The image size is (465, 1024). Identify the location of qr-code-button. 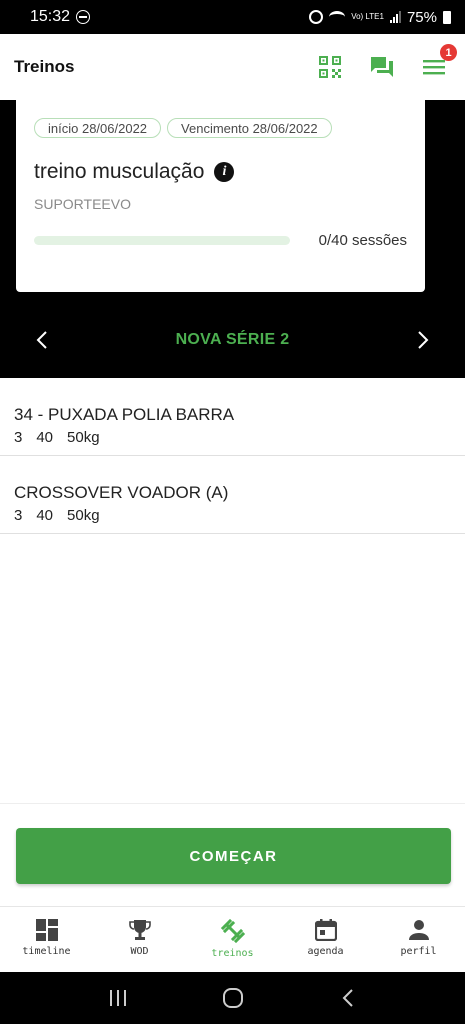
(330, 67).